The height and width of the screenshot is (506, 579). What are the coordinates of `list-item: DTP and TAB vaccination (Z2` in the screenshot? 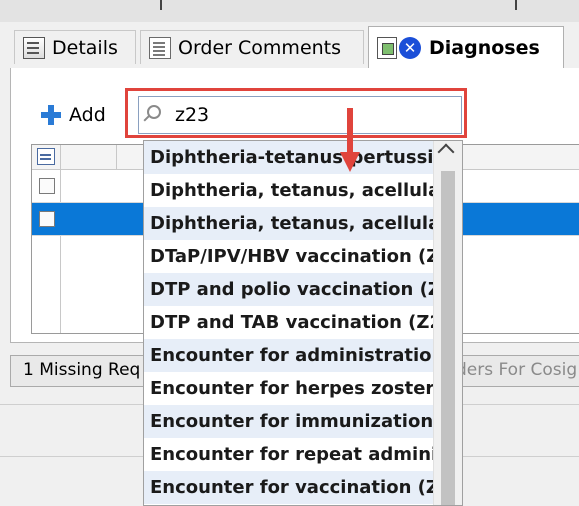 It's located at (289, 322).